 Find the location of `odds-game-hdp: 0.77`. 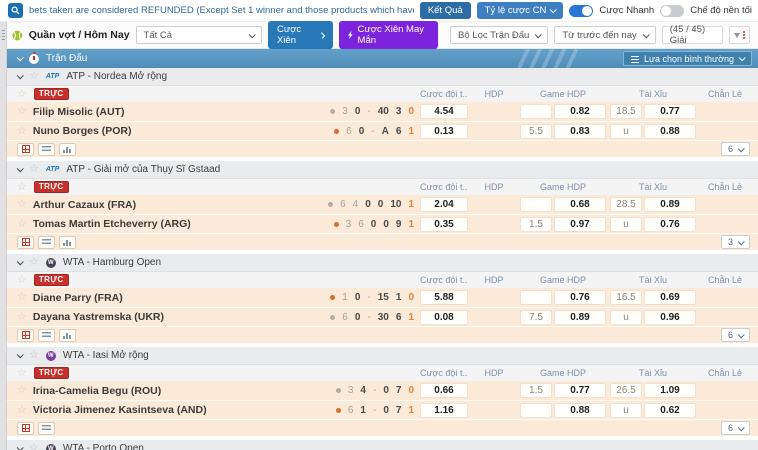

odds-game-hdp: 0.77 is located at coordinates (580, 390).